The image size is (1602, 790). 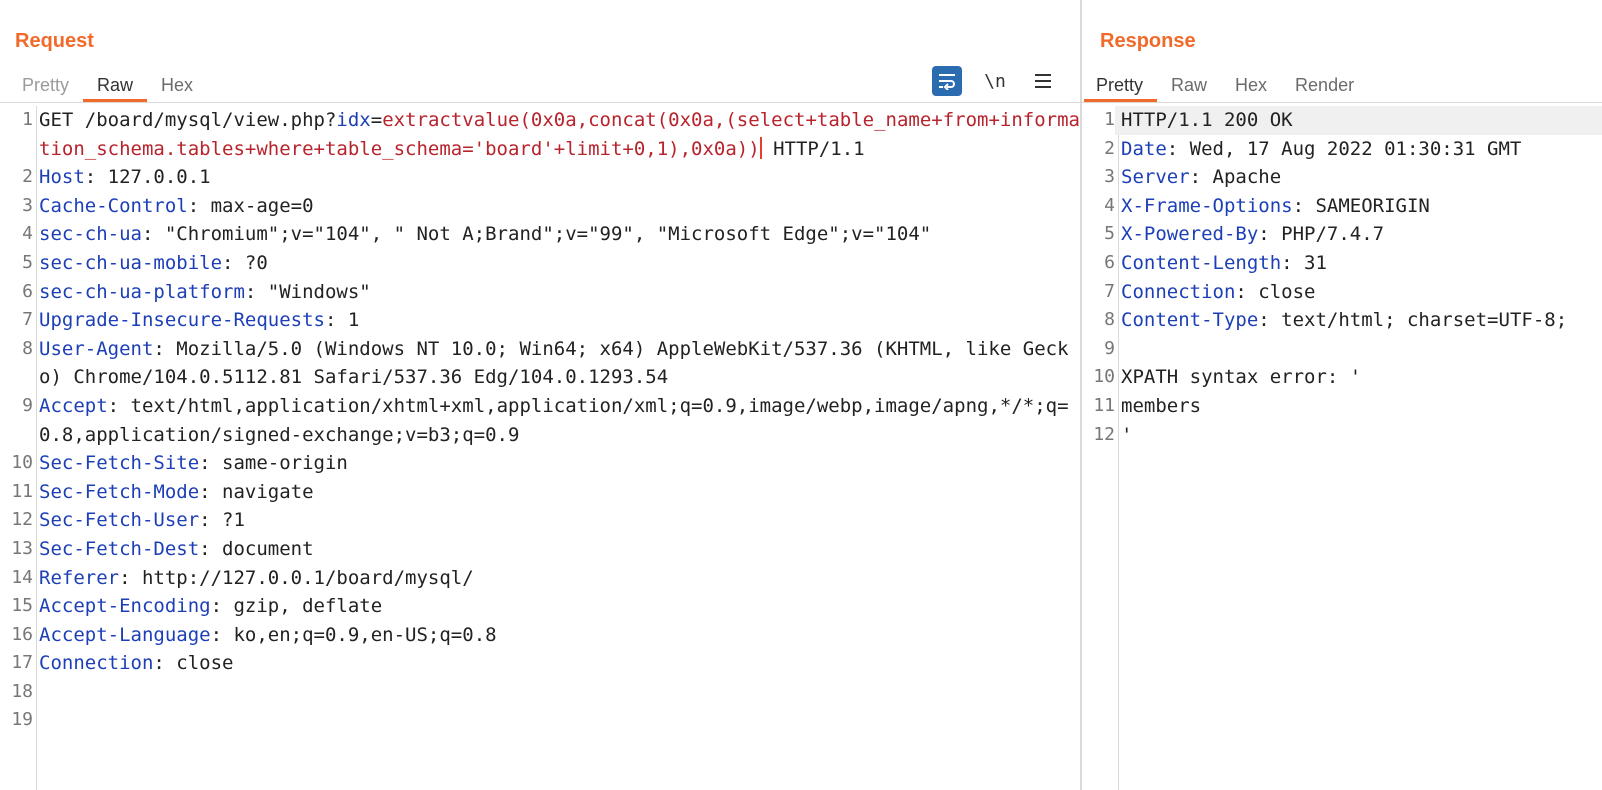 I want to click on header-value: : navigate, so click(x=256, y=491).